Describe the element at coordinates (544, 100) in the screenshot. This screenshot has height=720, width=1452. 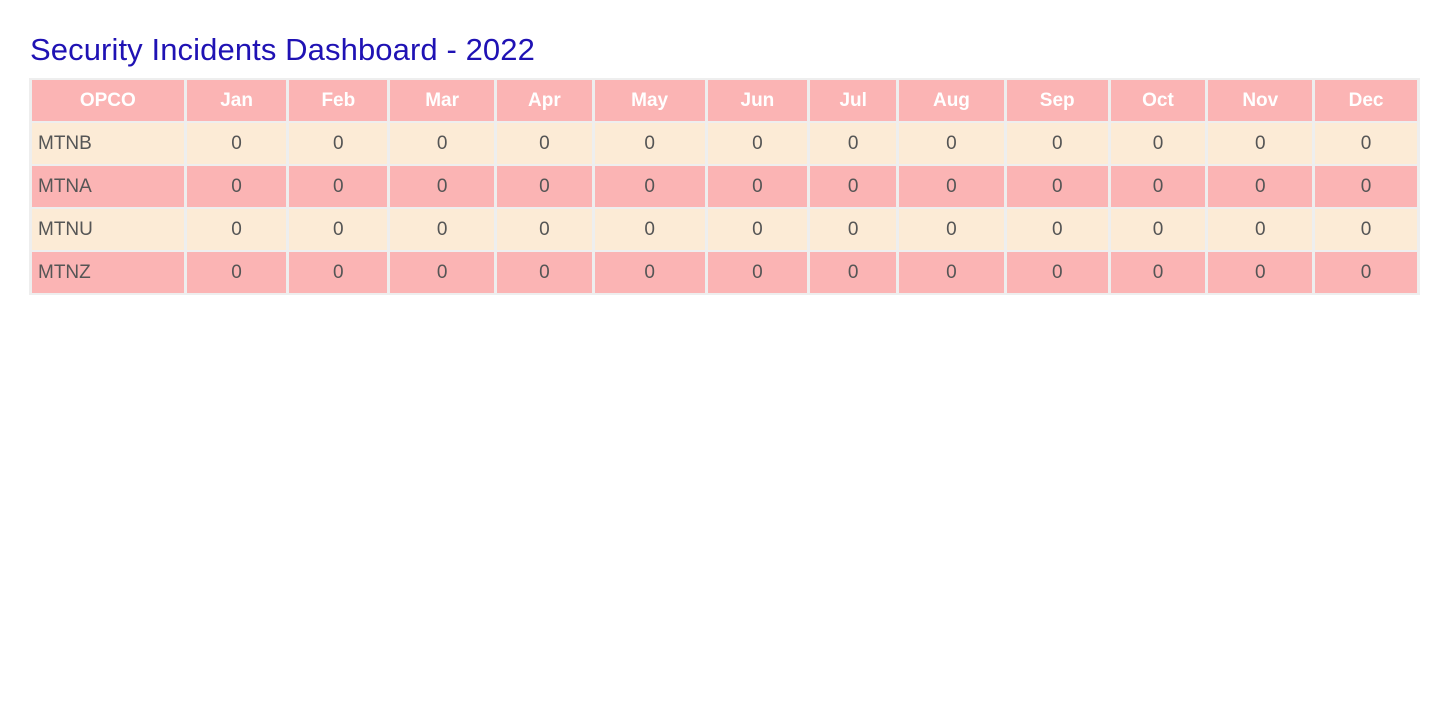
I see `column-header-apr: Apr` at that location.